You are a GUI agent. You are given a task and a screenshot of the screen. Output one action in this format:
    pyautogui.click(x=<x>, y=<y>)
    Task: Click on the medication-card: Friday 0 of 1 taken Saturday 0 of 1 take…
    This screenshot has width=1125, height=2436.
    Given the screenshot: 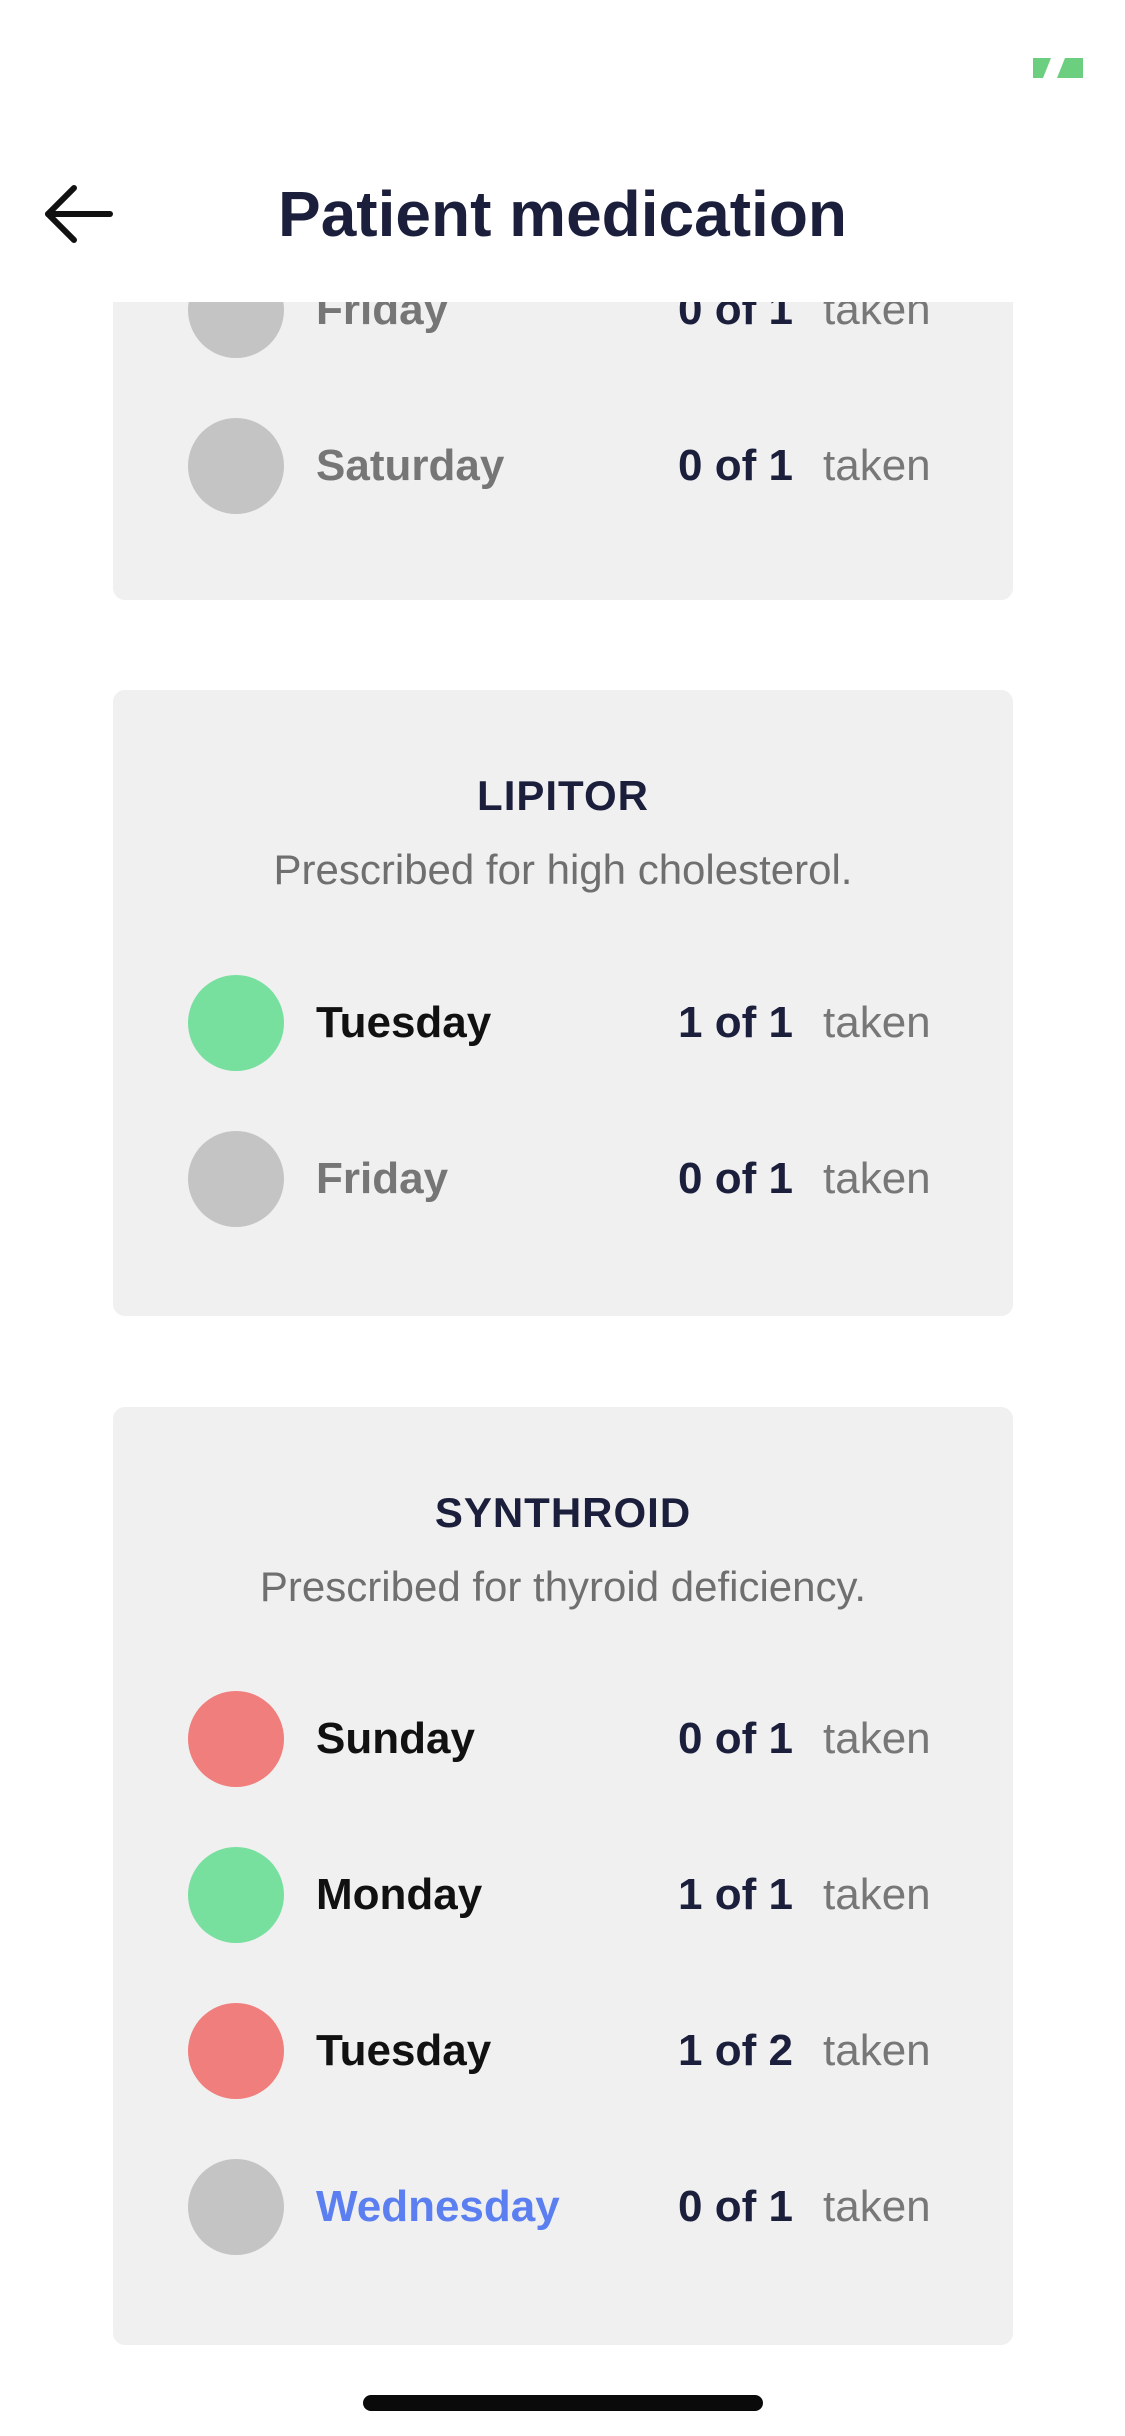 What is the action you would take?
    pyautogui.click(x=563, y=451)
    